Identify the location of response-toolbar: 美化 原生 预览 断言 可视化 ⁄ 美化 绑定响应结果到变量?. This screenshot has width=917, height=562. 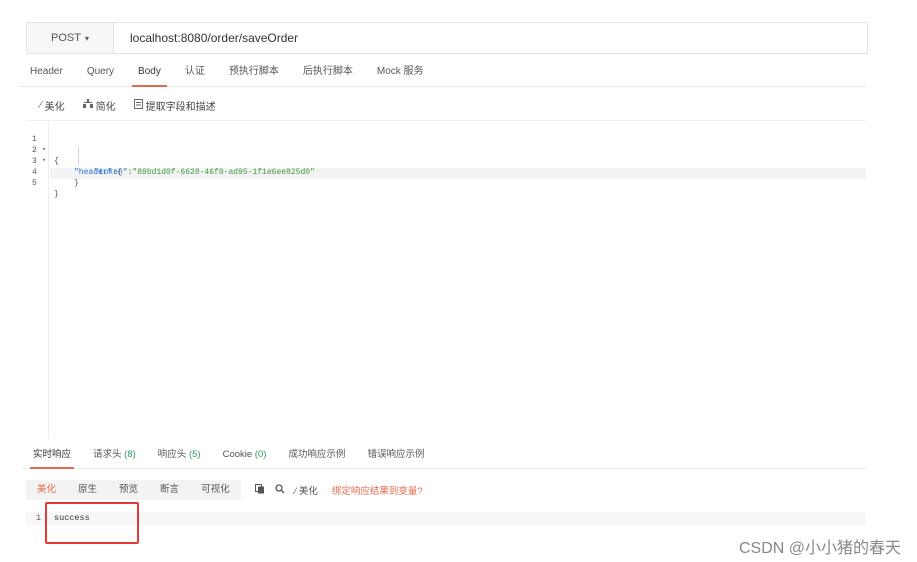
(224, 490).